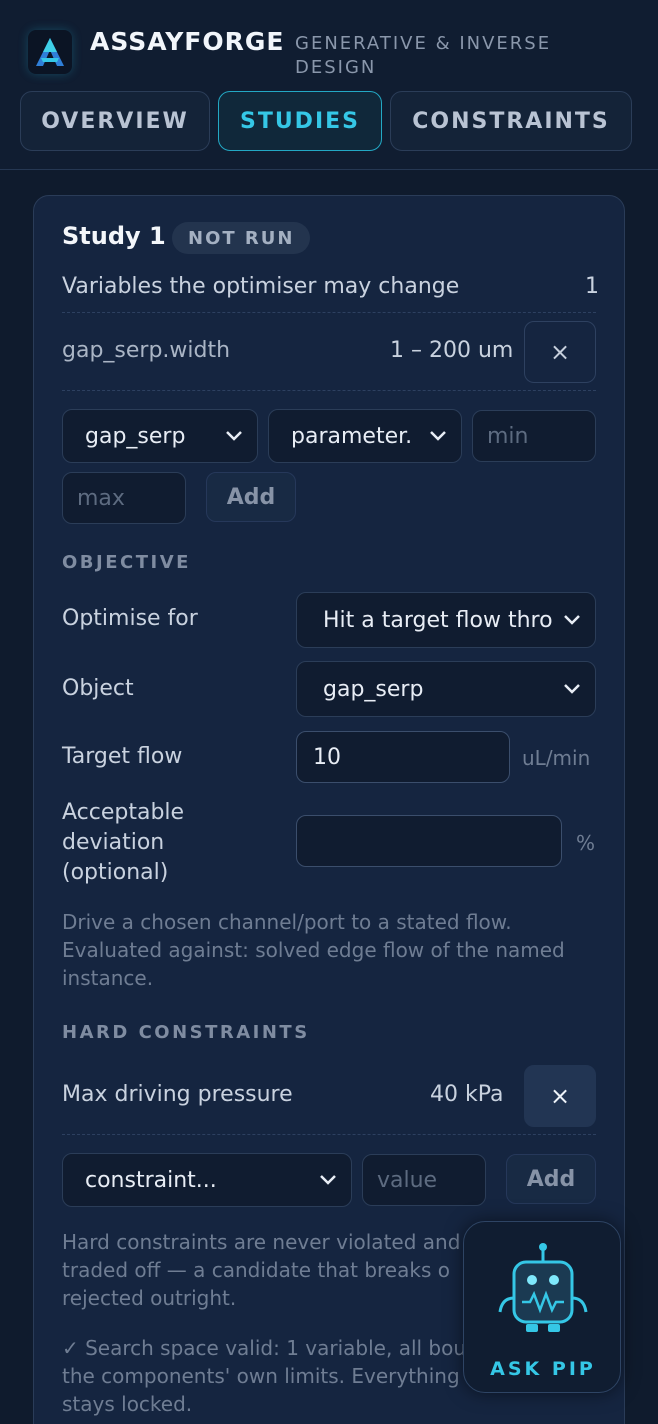 This screenshot has width=658, height=1424. What do you see at coordinates (186, 1032) in the screenshot?
I see `constraints-heading: HARD CONSTRAINTS` at bounding box center [186, 1032].